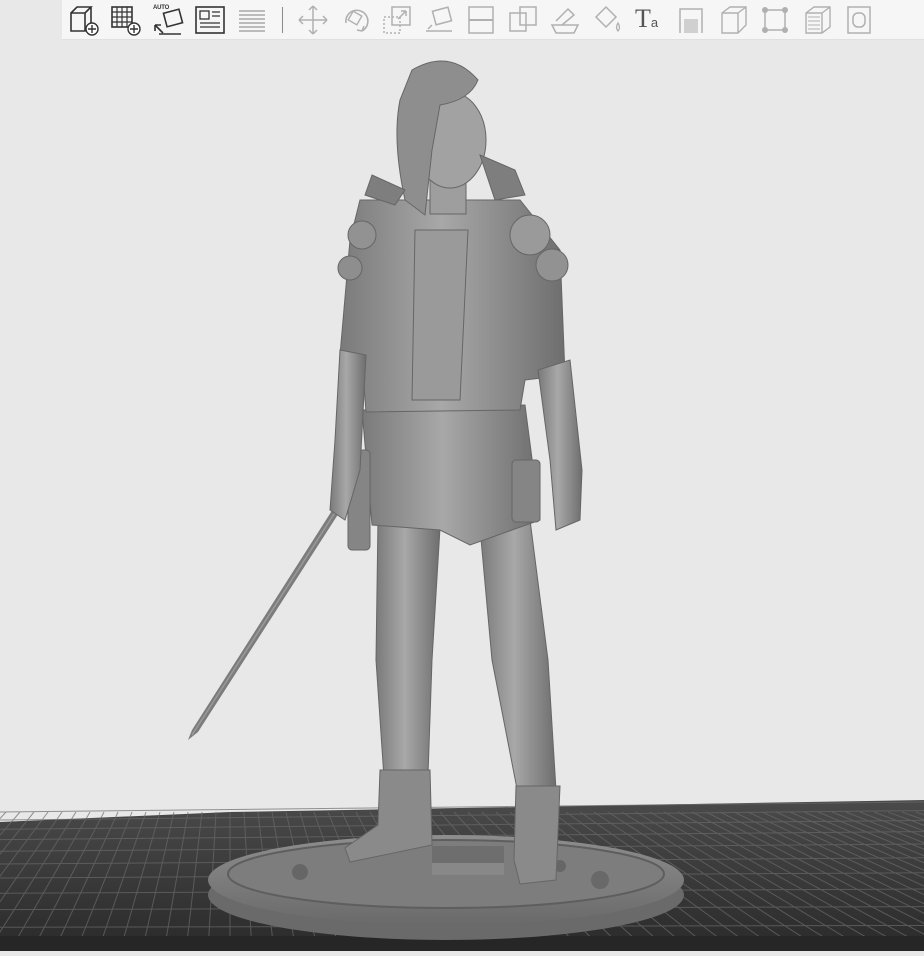  I want to click on measure-button, so click(733, 20).